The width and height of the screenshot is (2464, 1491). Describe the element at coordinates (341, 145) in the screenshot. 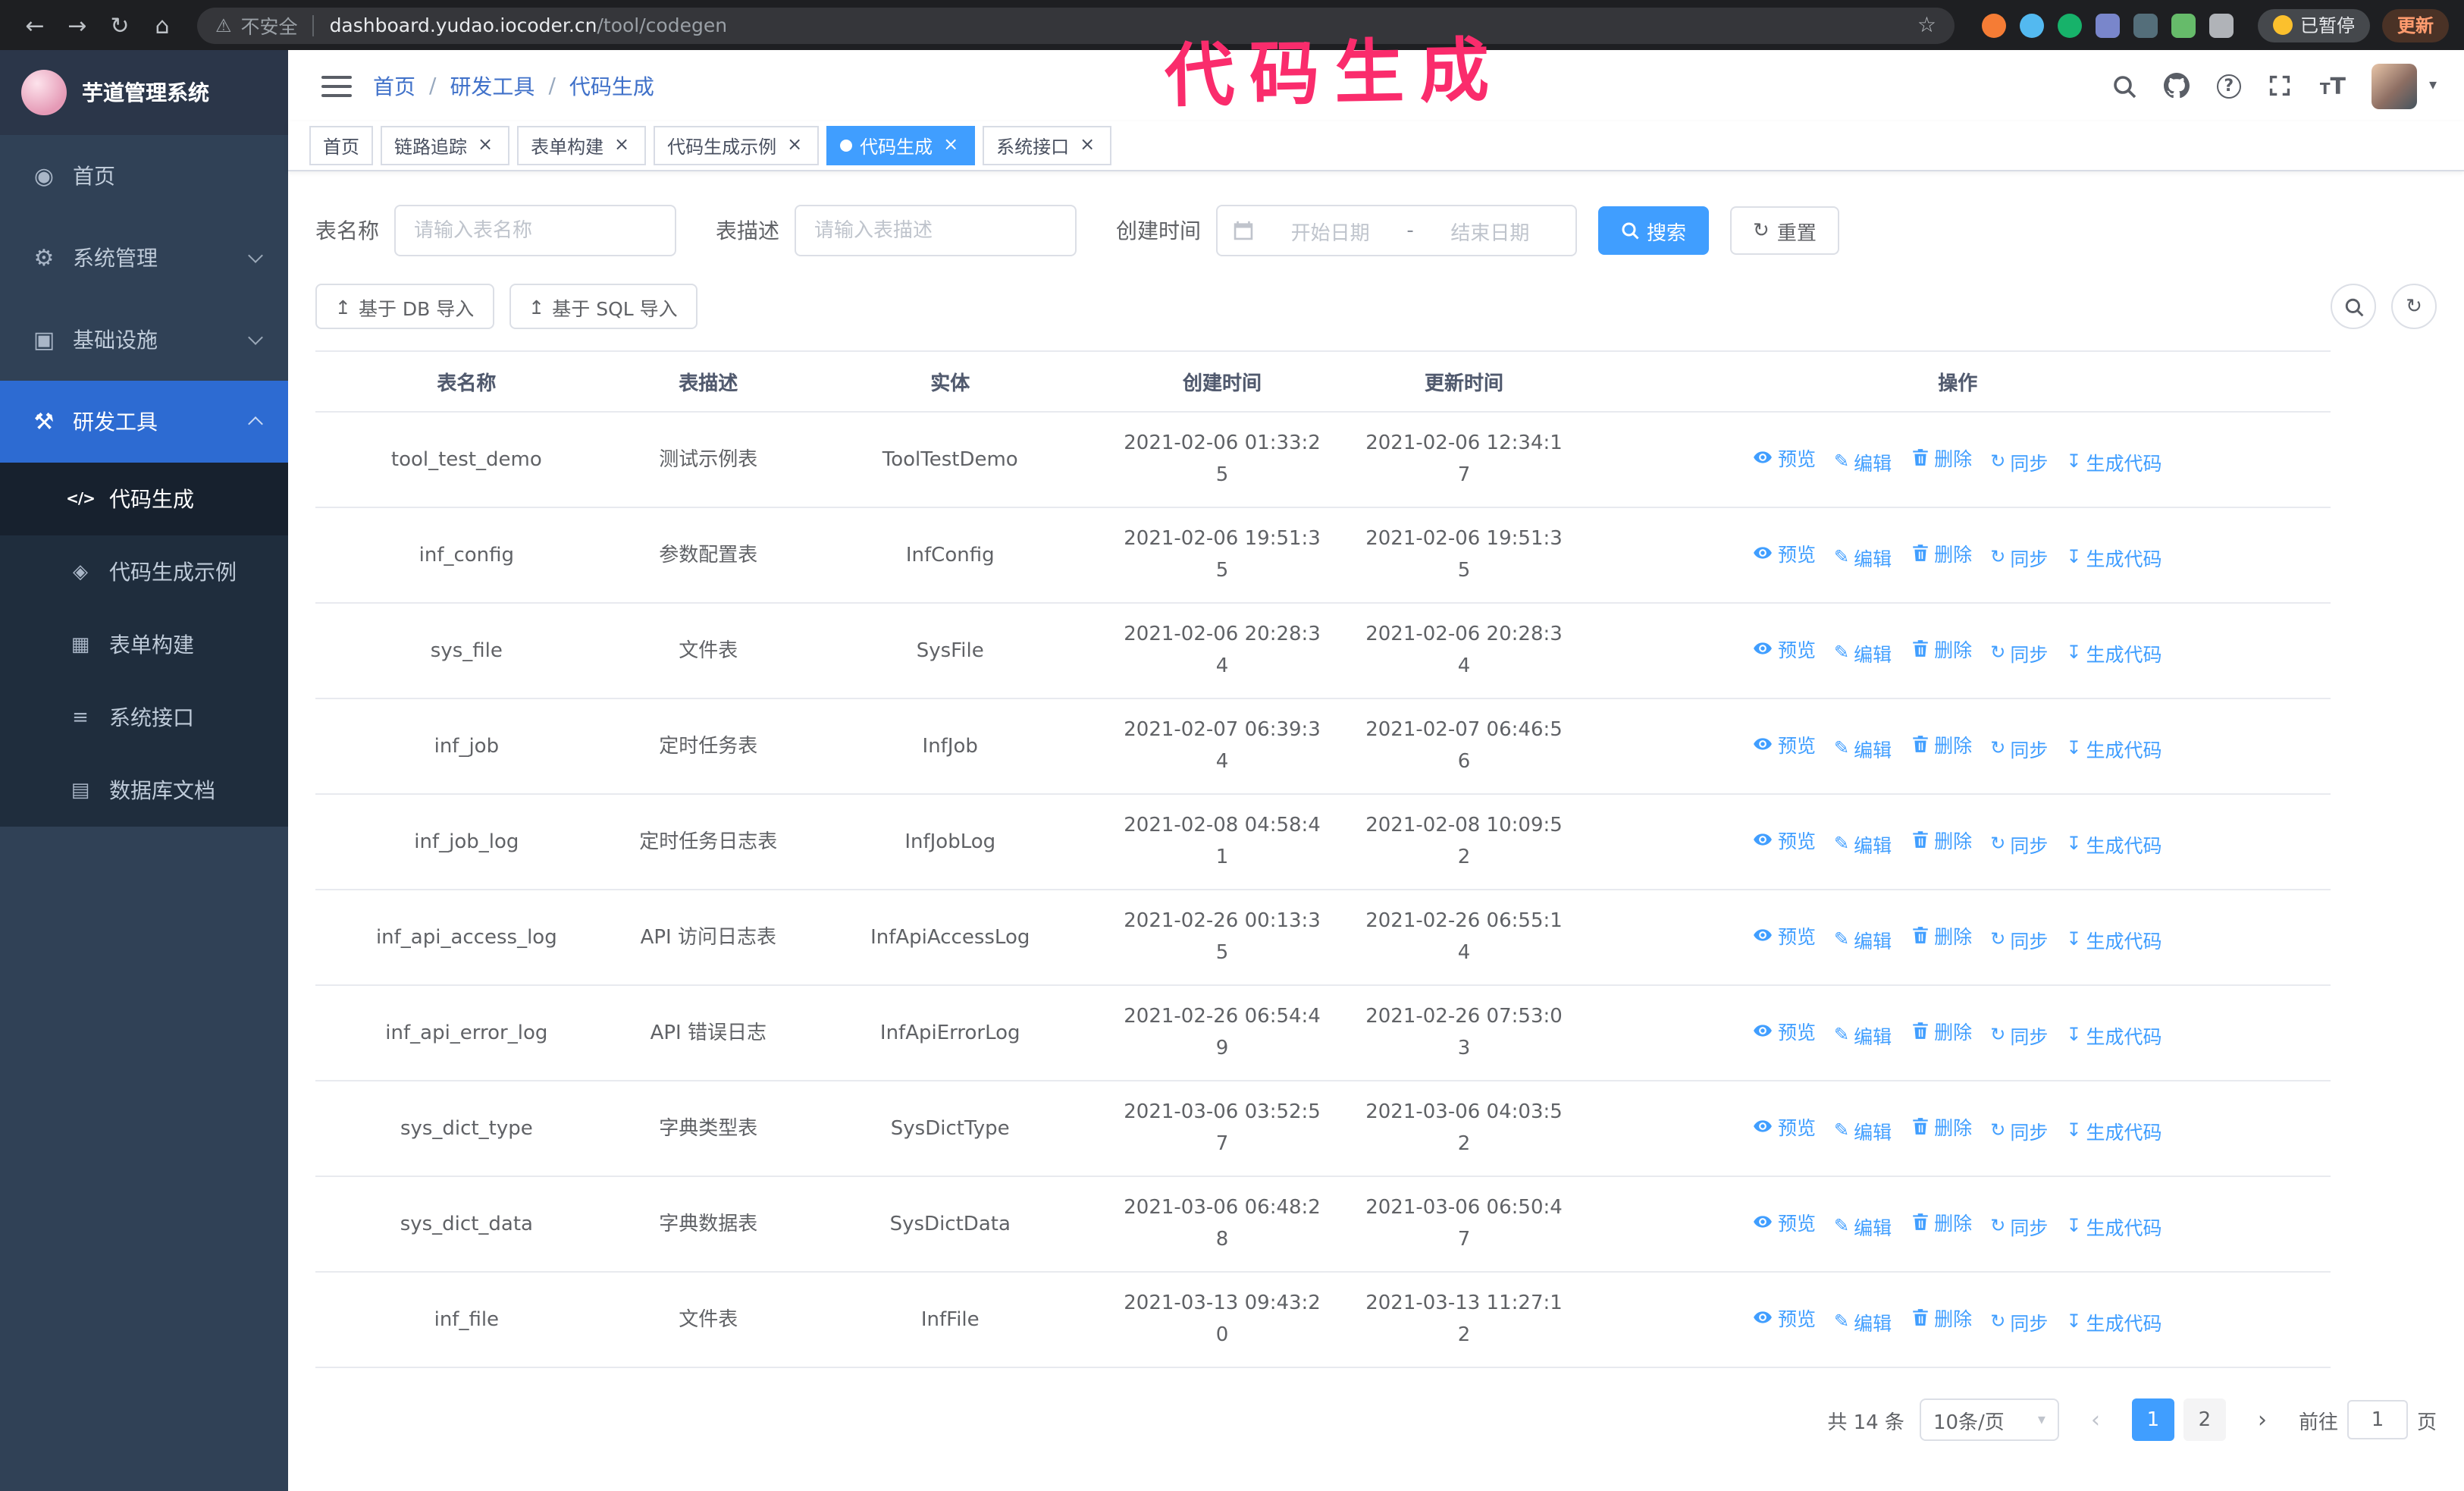

I see `tab-home: 首页` at that location.